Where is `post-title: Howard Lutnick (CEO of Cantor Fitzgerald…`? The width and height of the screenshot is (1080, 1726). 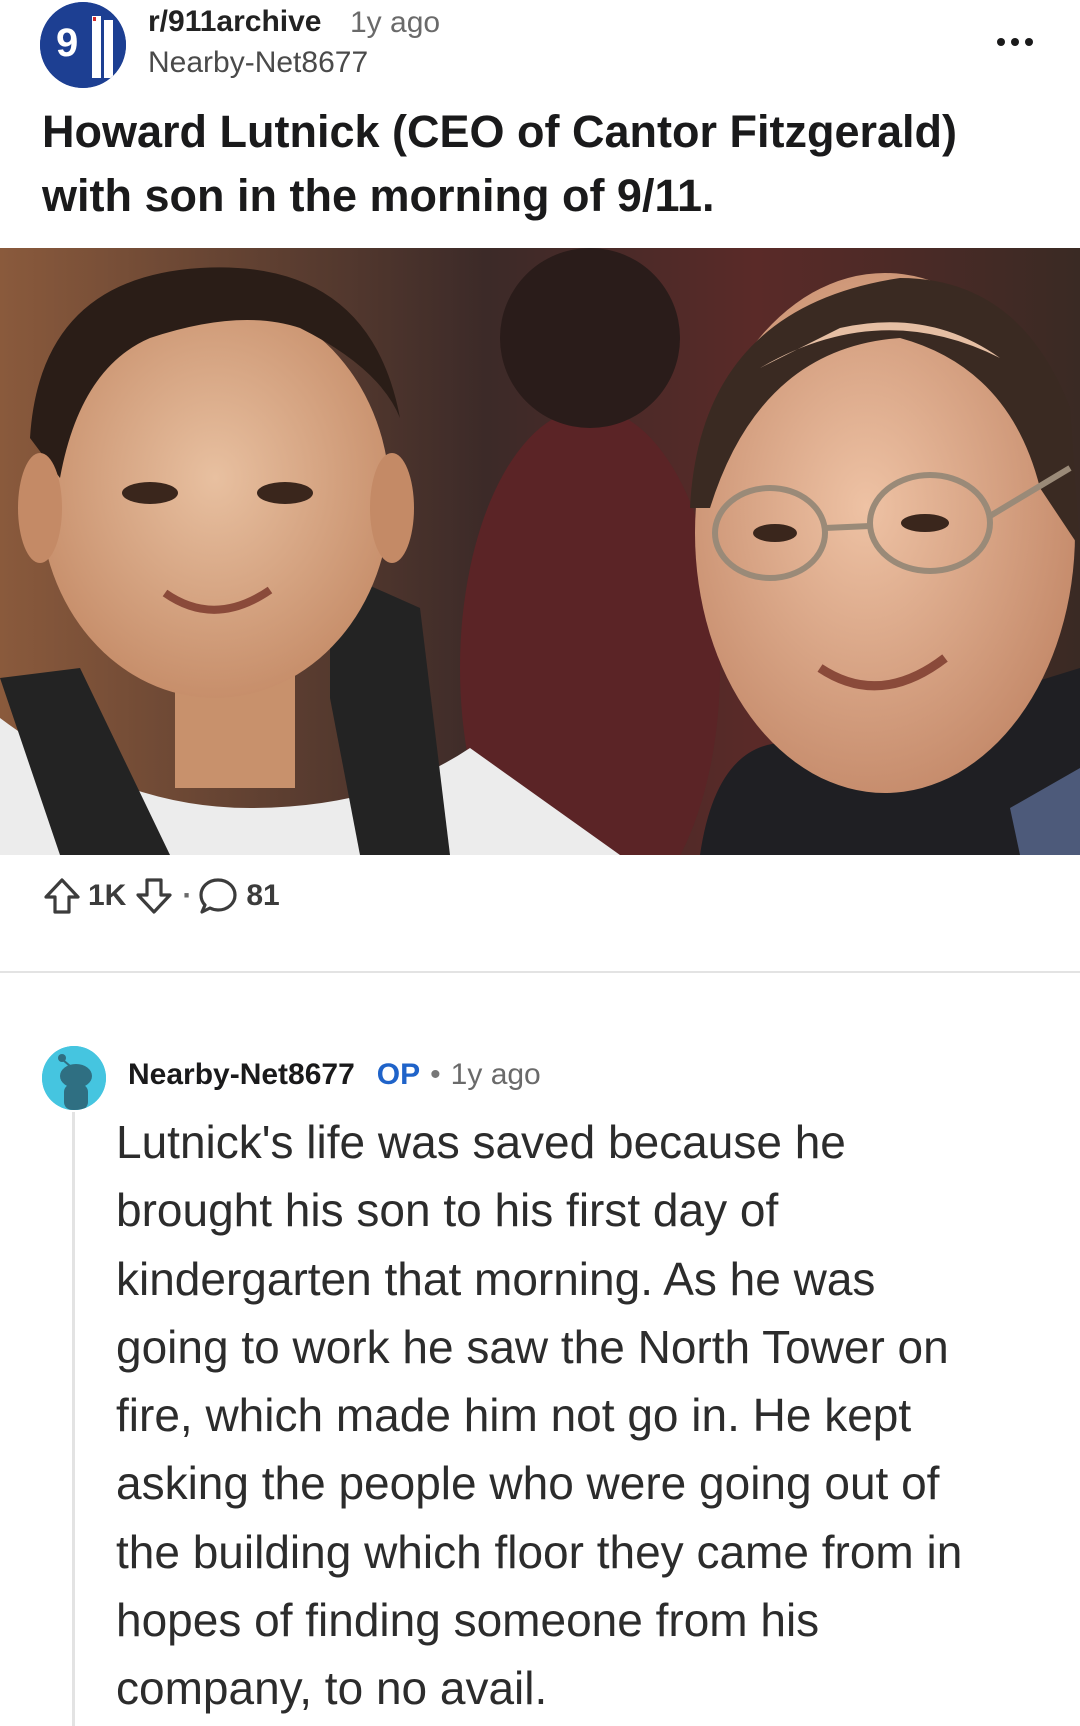
post-title: Howard Lutnick (CEO of Cantor Fitzgerald… is located at coordinates (542, 164).